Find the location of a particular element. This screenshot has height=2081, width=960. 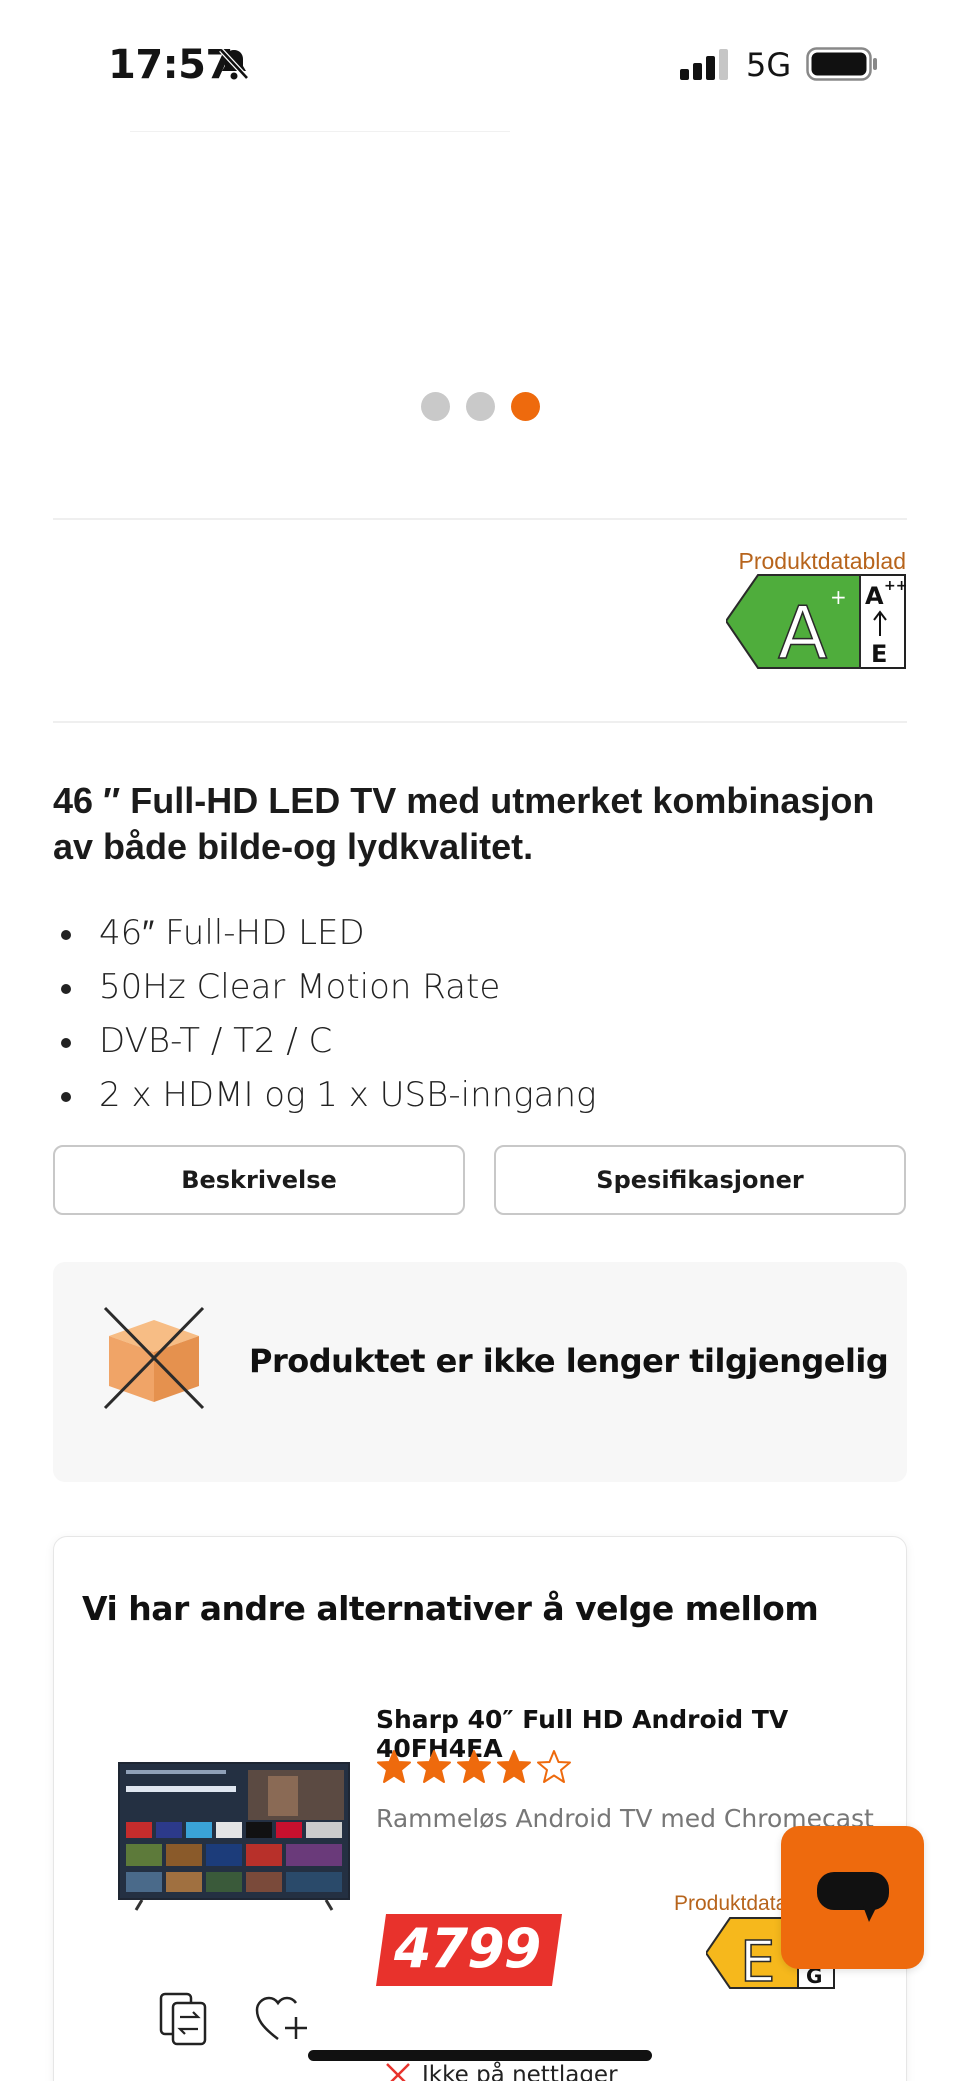

compare-icon is located at coordinates (184, 2019).